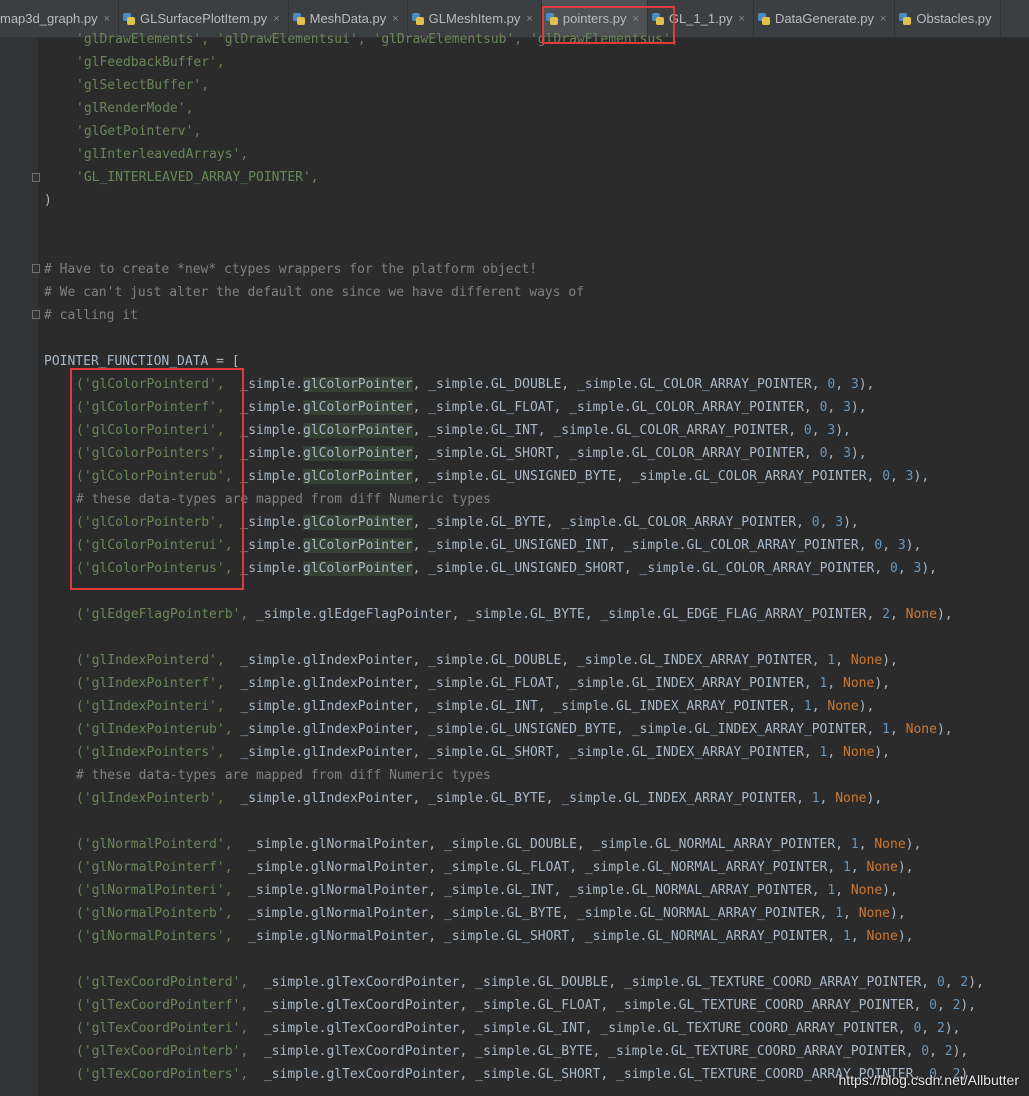 The height and width of the screenshot is (1096, 1029). What do you see at coordinates (154, 729) in the screenshot?
I see `code-token: ('glIndexPointerub',` at bounding box center [154, 729].